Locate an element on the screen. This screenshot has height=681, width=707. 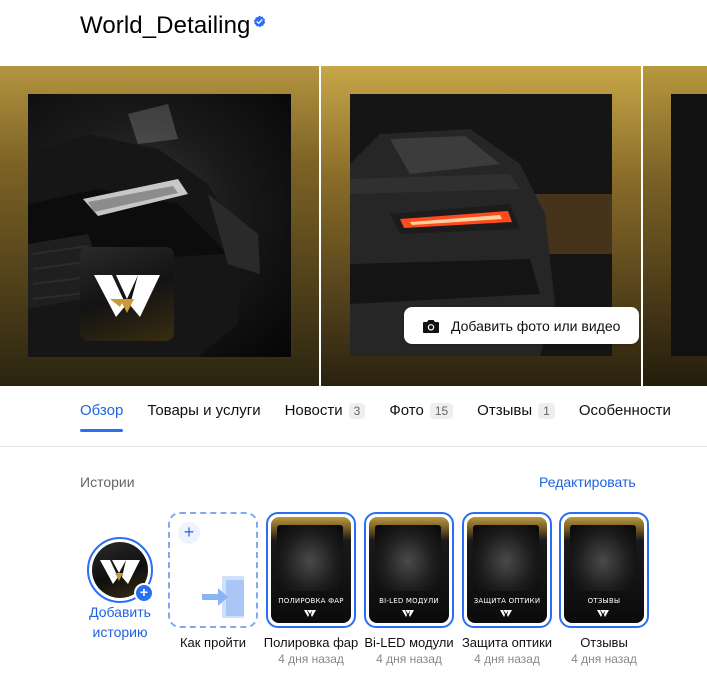
story-card: ПОЛИРОВКА ФАР is located at coordinates (311, 570).